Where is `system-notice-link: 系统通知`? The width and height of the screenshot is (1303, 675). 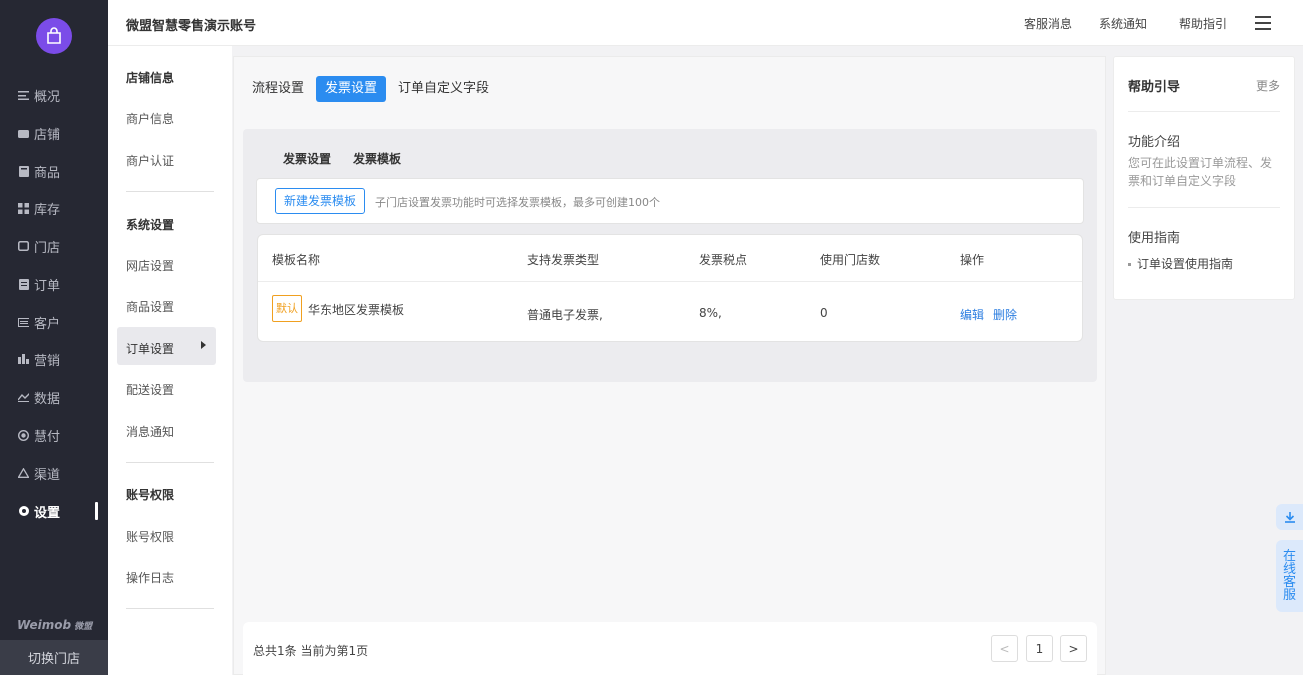
system-notice-link: 系统通知 is located at coordinates (1123, 23).